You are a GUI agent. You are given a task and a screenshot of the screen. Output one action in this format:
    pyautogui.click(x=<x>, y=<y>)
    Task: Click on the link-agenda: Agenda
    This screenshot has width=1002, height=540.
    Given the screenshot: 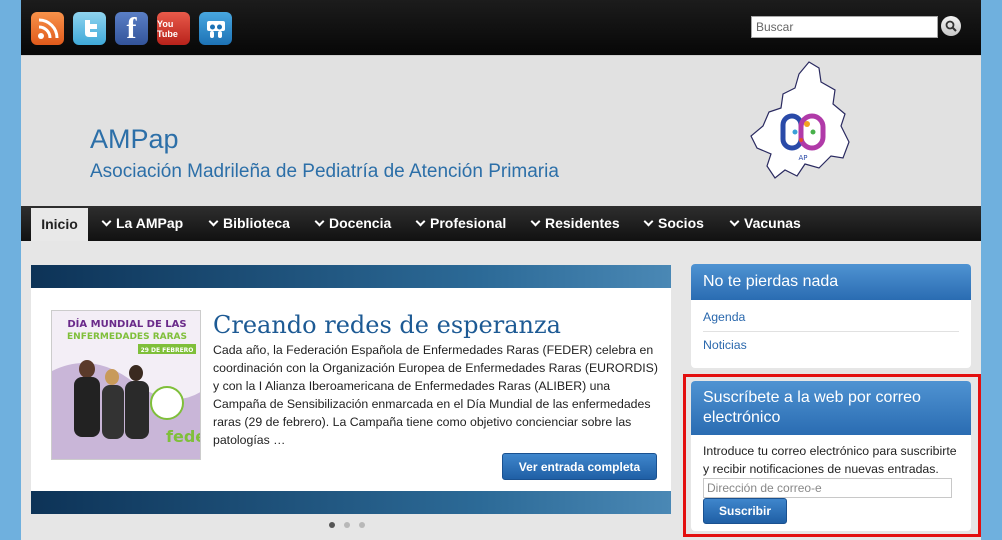 What is the action you would take?
    pyautogui.click(x=724, y=317)
    